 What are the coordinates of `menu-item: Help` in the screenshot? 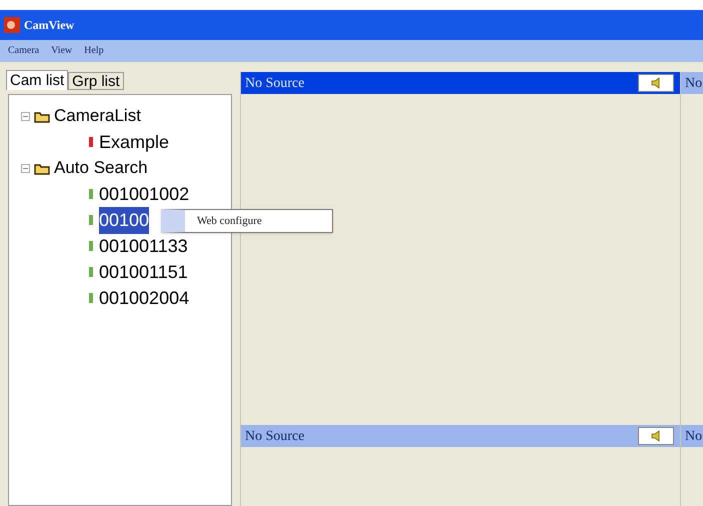 It's located at (94, 51).